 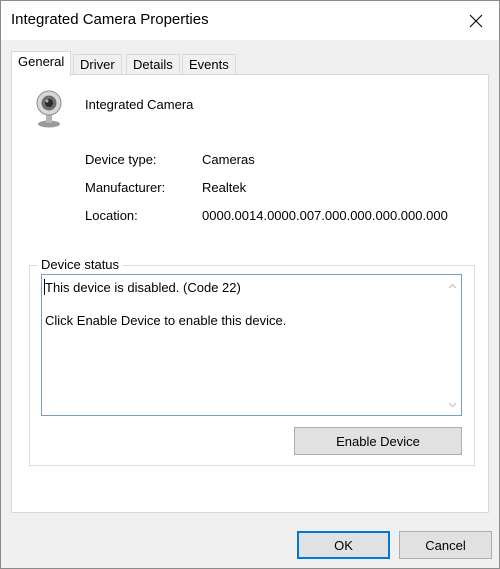 I want to click on tab-driver: Driver, so click(x=97, y=64).